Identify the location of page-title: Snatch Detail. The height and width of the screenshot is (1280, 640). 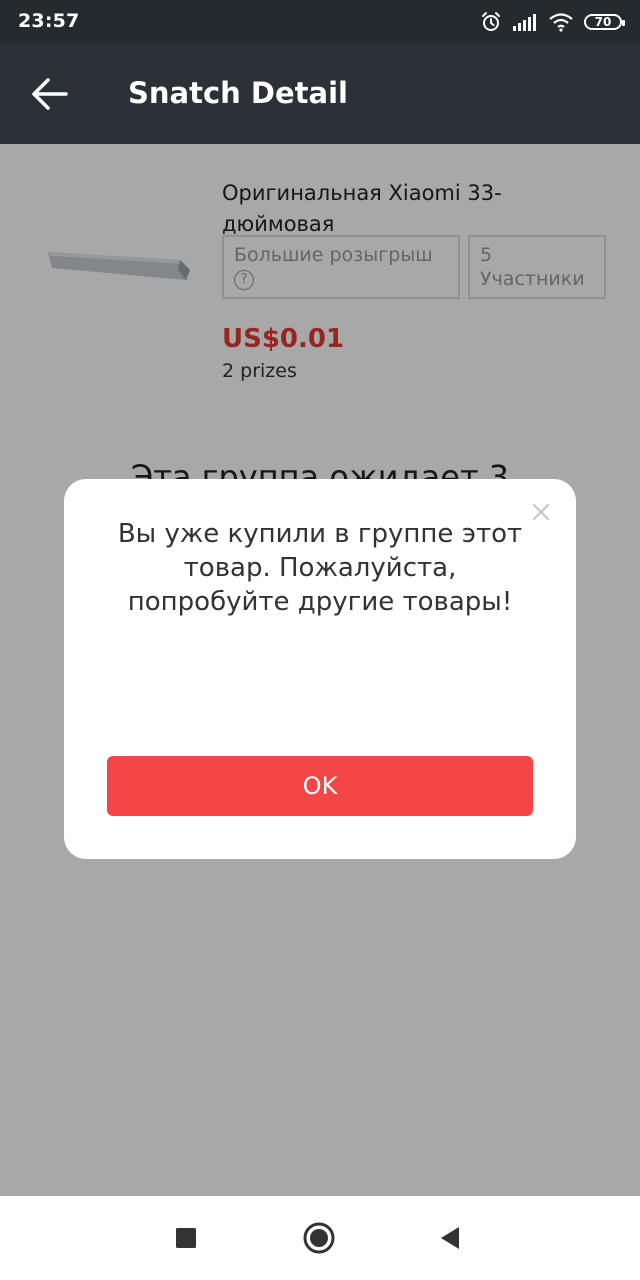
(238, 93).